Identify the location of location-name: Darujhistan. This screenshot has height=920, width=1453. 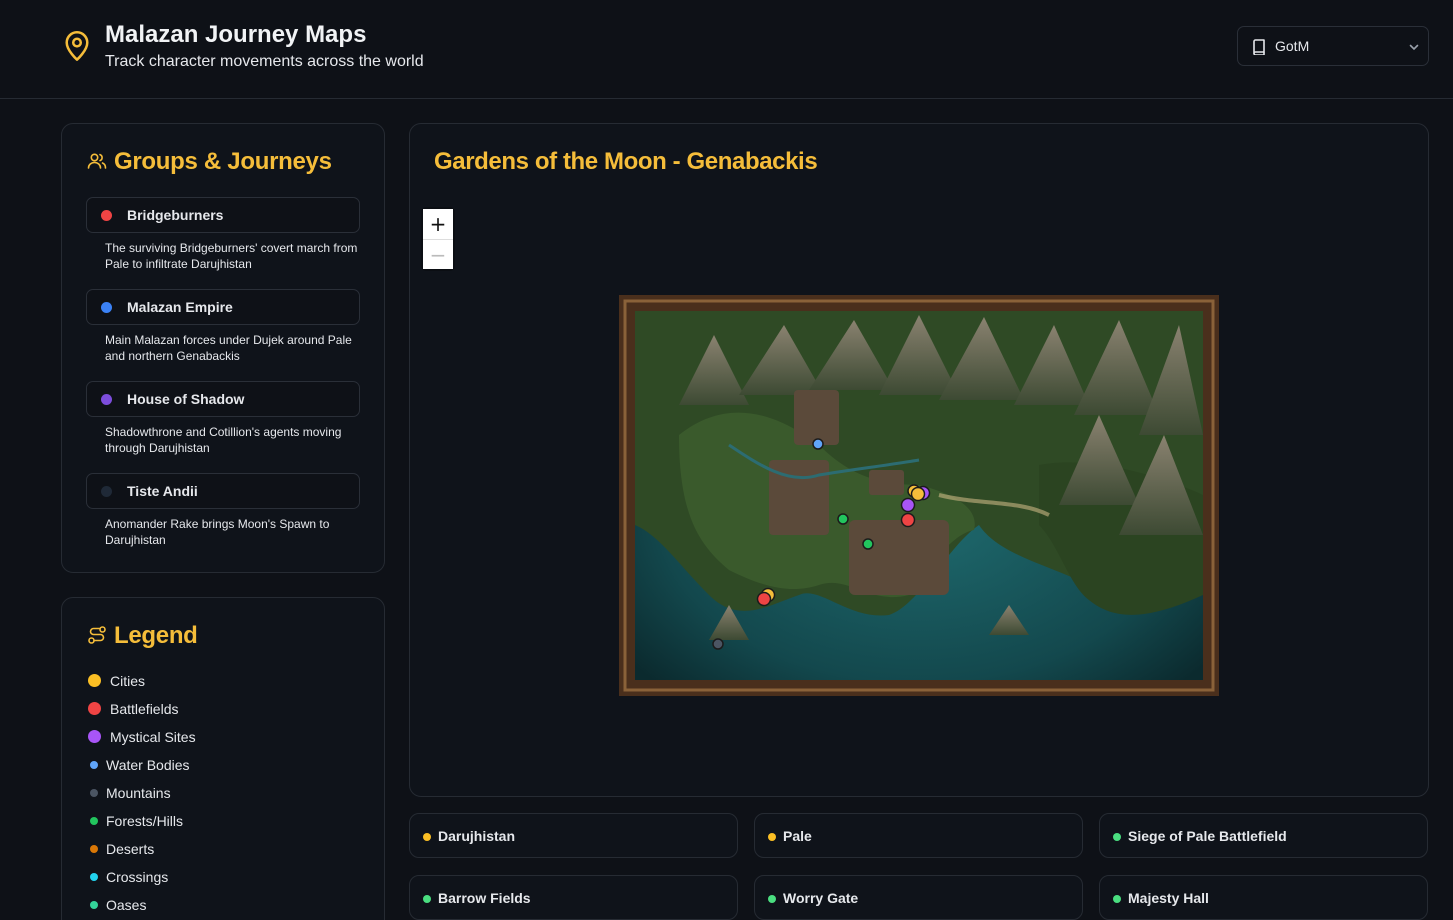
(477, 836).